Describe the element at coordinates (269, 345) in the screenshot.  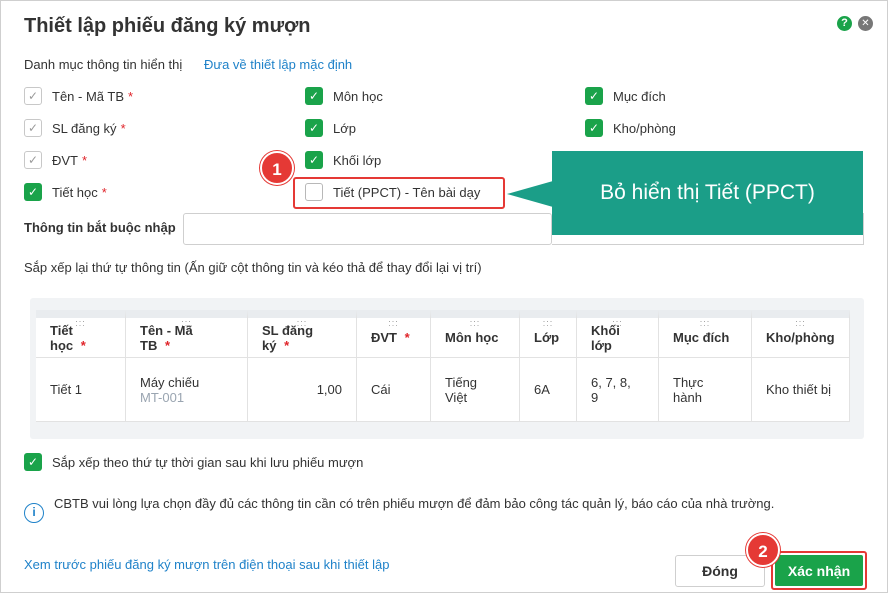
I see `header-text: ký` at that location.